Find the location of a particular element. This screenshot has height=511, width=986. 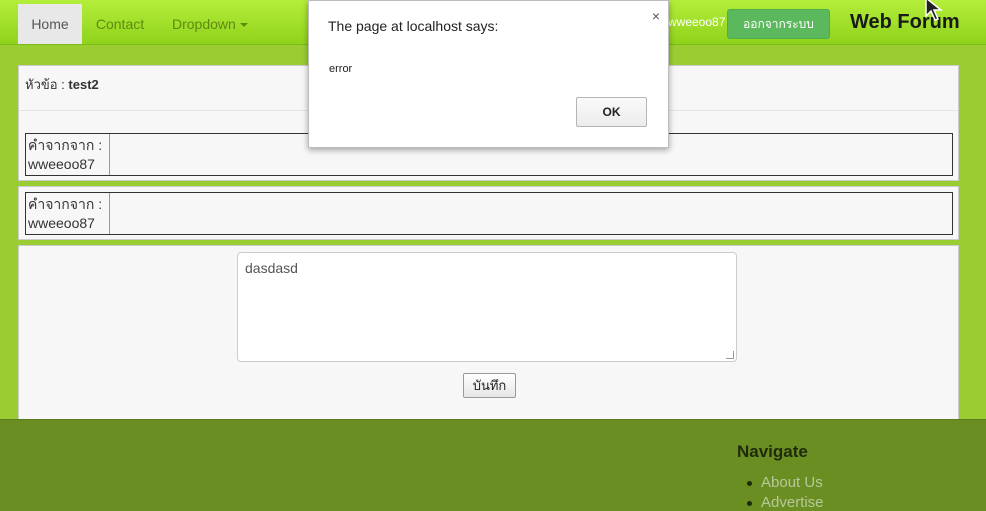

footer-link-advertise: Advertise is located at coordinates (784, 502).